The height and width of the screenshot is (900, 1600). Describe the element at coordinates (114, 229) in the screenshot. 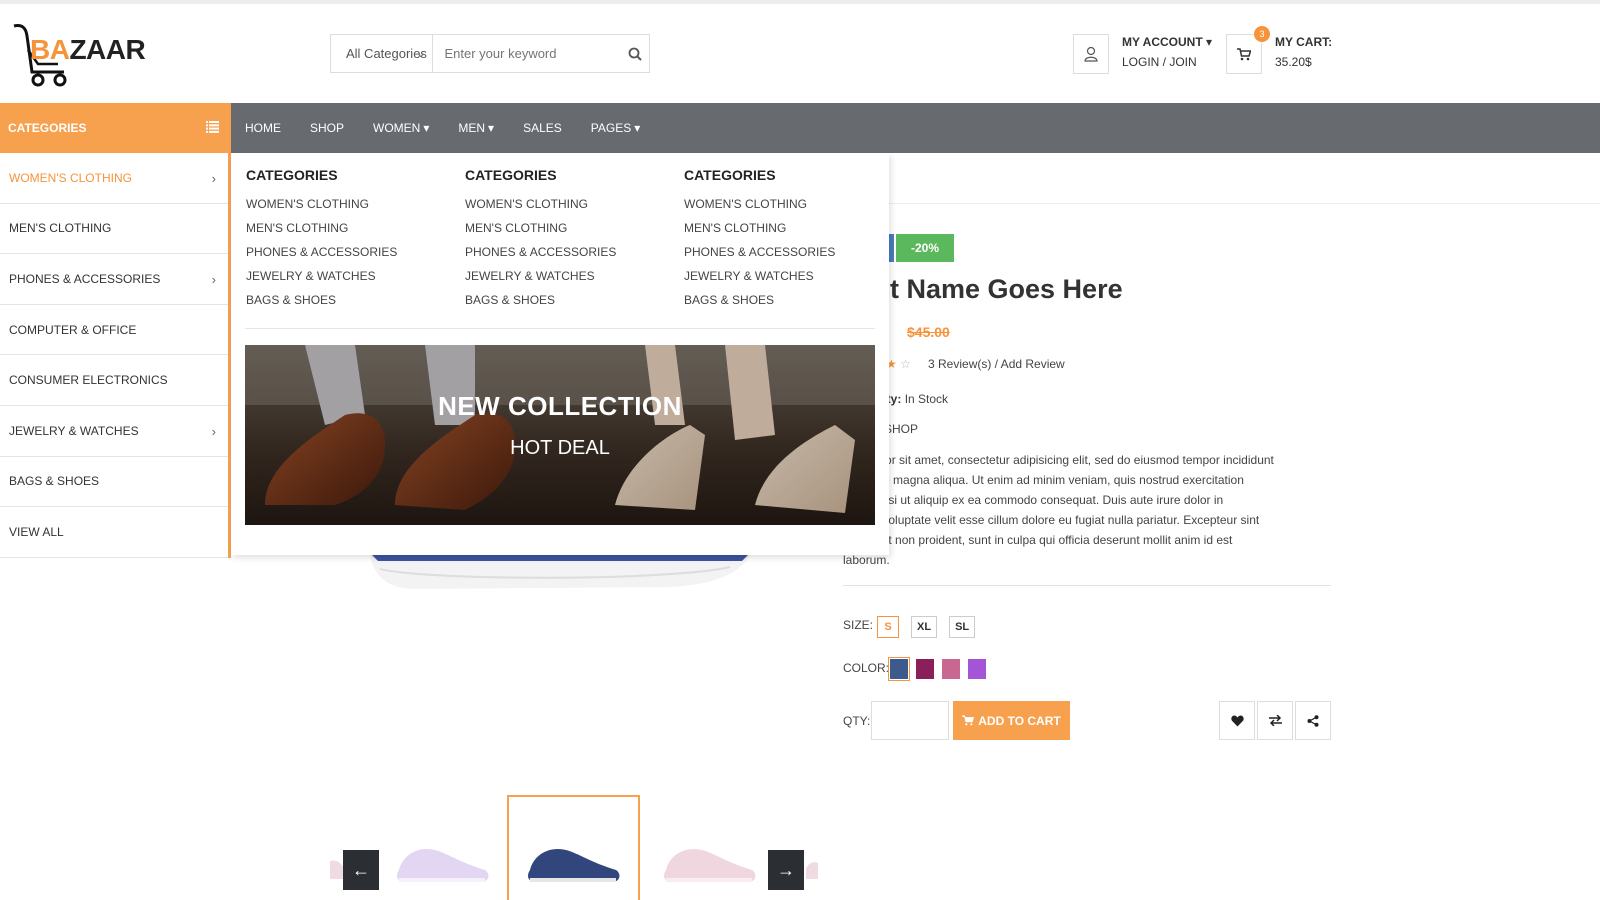

I see `sidebar-item-mens-clothing: MEN'S CLOTHING` at that location.